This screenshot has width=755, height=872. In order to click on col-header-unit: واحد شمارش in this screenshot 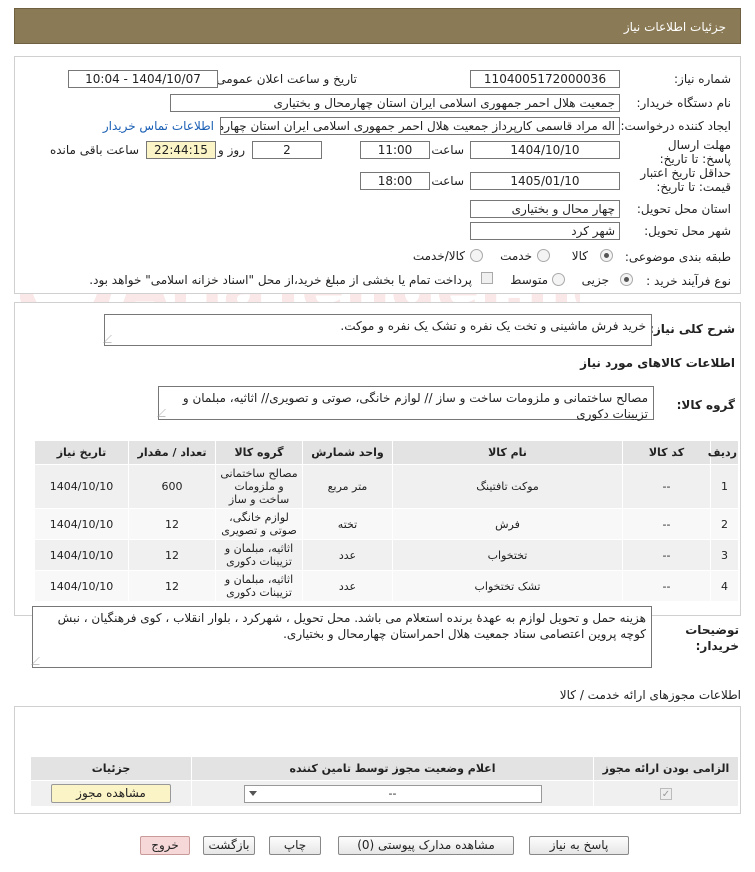, I will do `click(347, 452)`.